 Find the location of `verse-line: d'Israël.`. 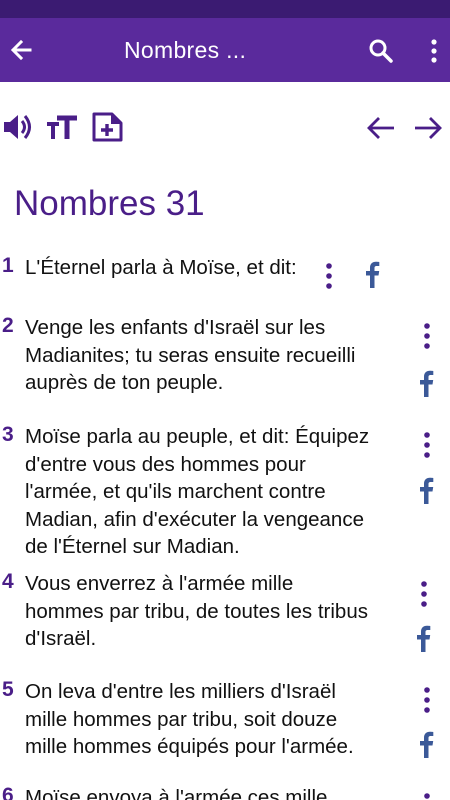

verse-line: d'Israël. is located at coordinates (61, 638).